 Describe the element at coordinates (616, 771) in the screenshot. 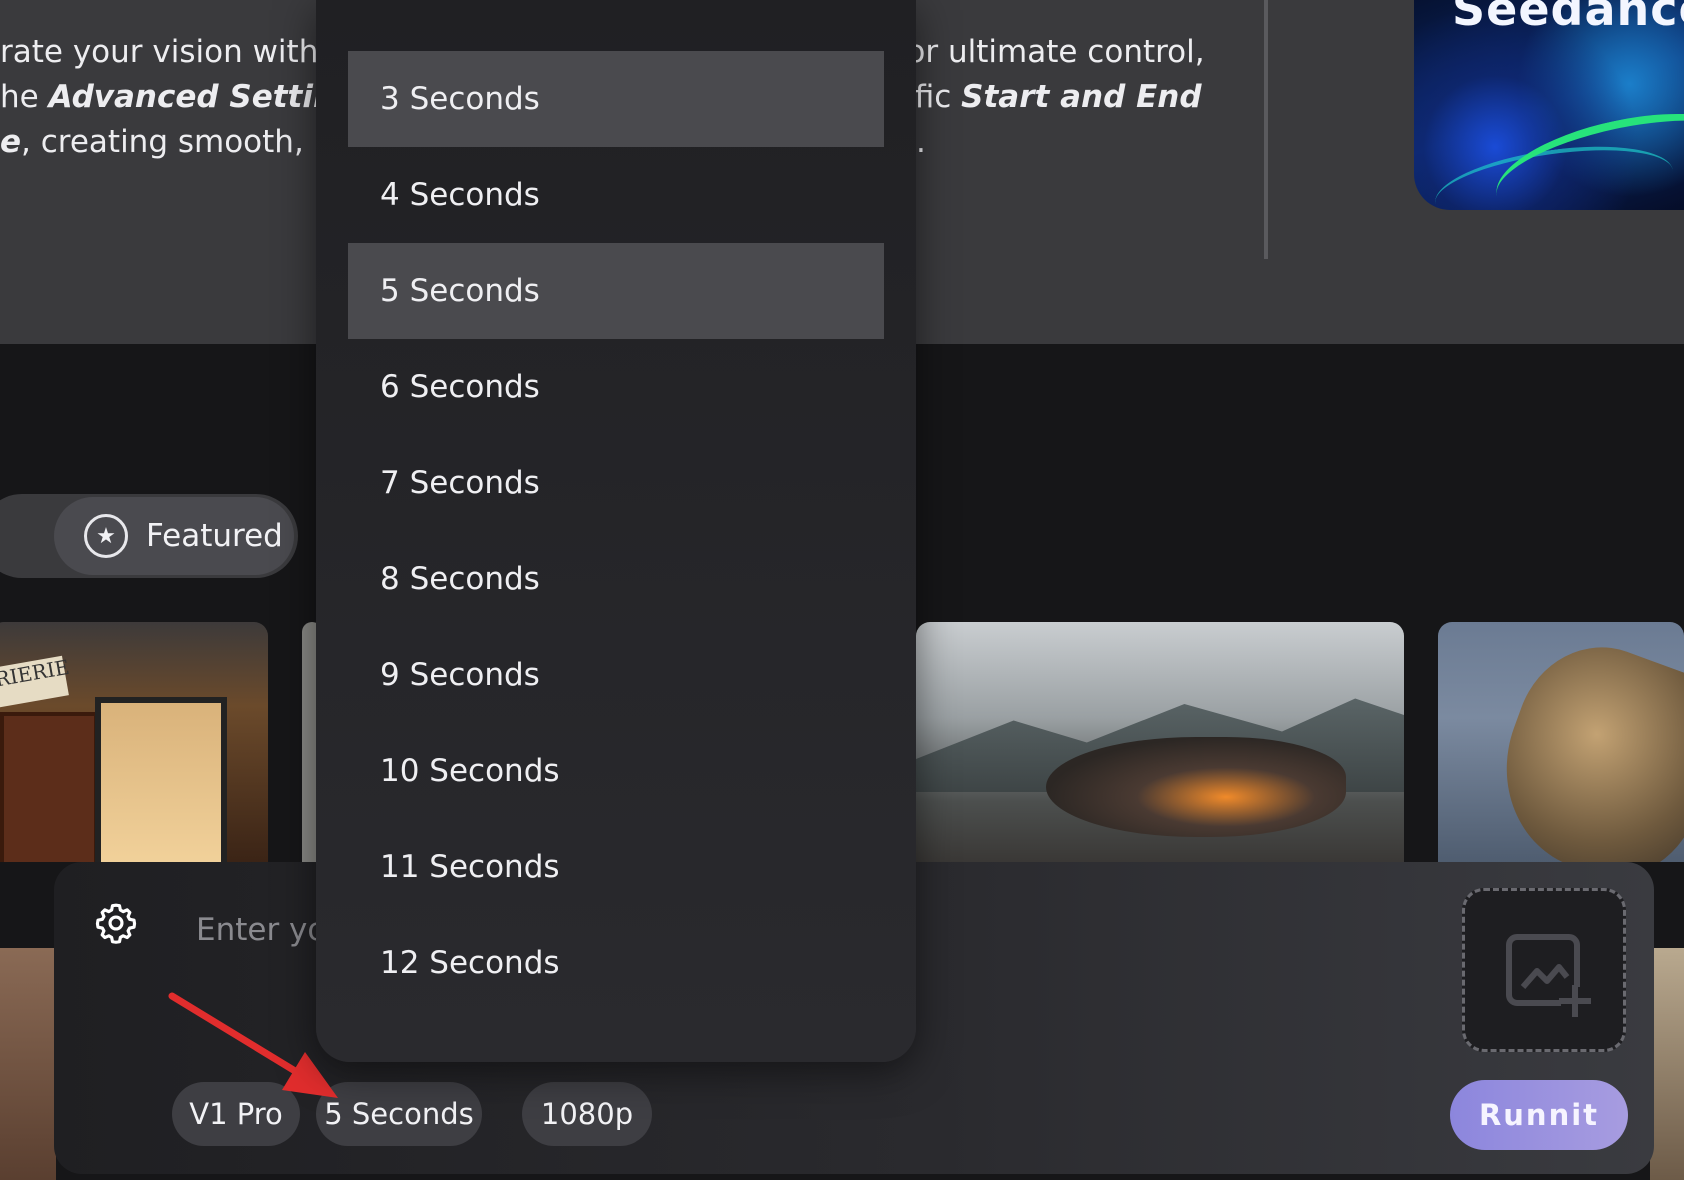

I see `duration-option: 10 Seconds` at that location.